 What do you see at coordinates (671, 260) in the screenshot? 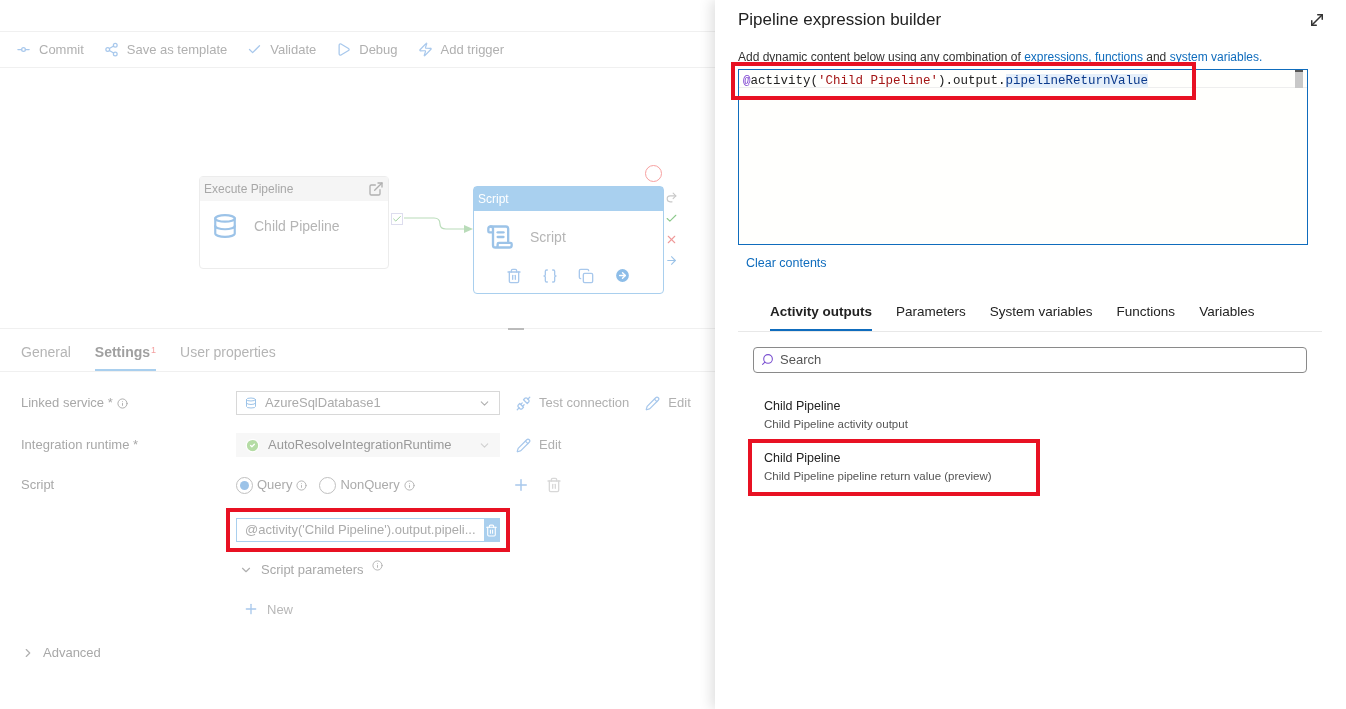
I see `completion-port-icon` at bounding box center [671, 260].